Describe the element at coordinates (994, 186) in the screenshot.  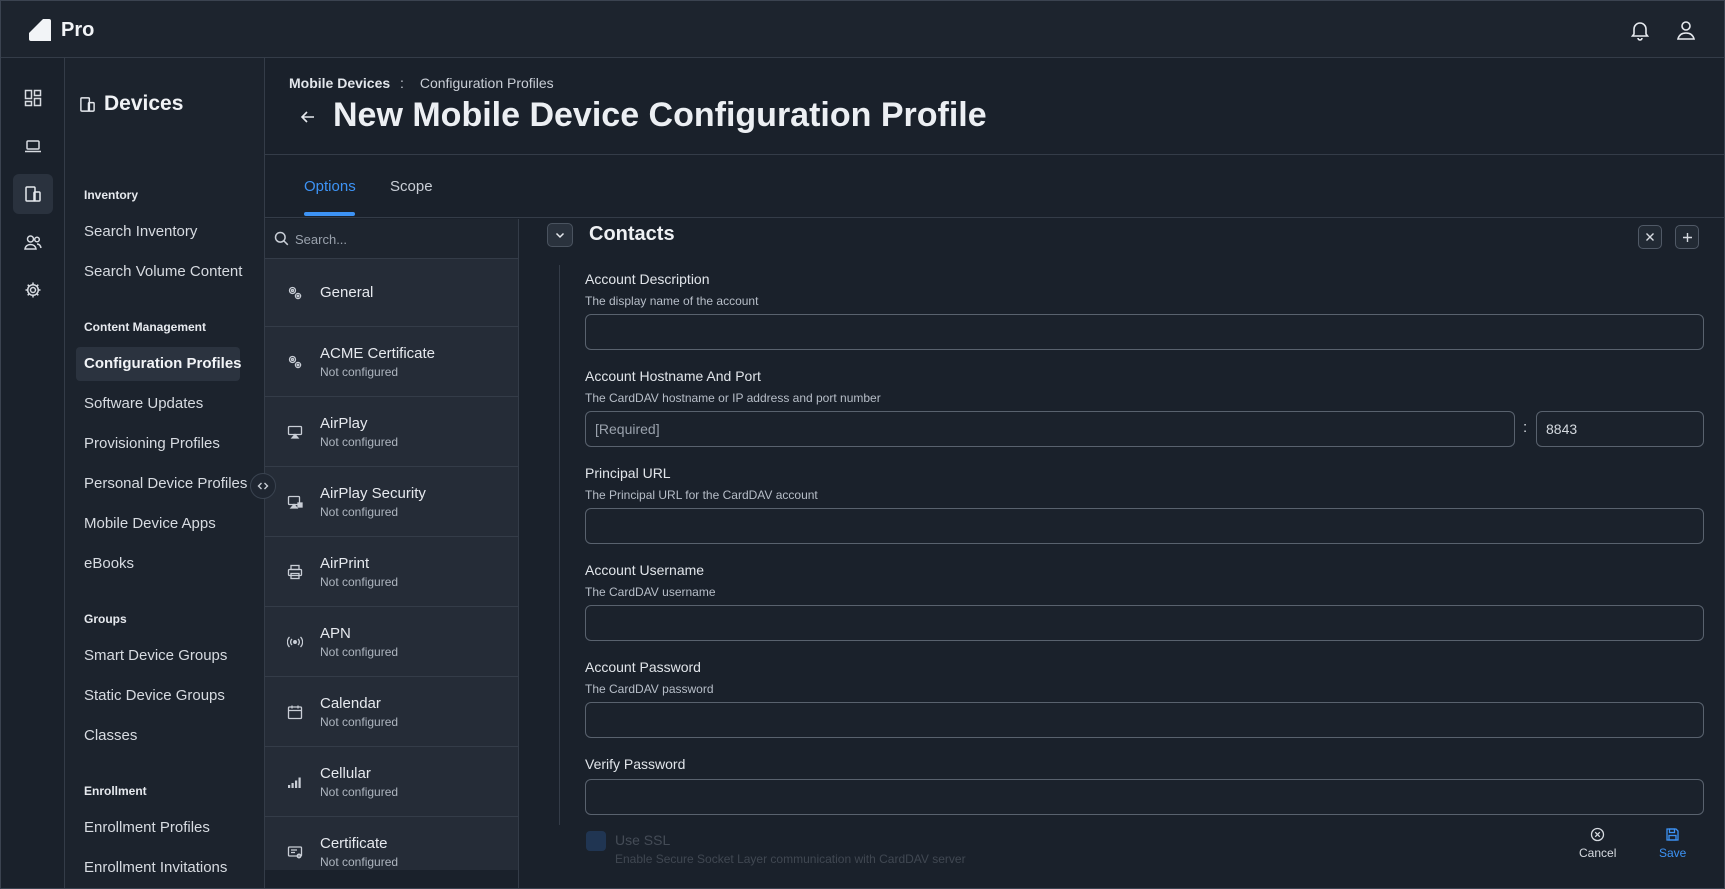
I see `tab-bar: Options Scope` at that location.